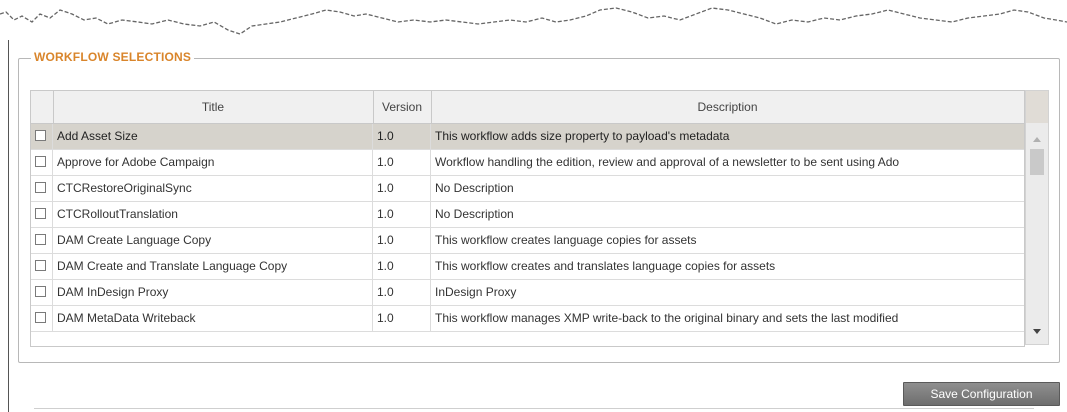 The height and width of the screenshot is (412, 1067). Describe the element at coordinates (213, 214) in the screenshot. I see `row-title: CTCRolloutTranslation` at that location.